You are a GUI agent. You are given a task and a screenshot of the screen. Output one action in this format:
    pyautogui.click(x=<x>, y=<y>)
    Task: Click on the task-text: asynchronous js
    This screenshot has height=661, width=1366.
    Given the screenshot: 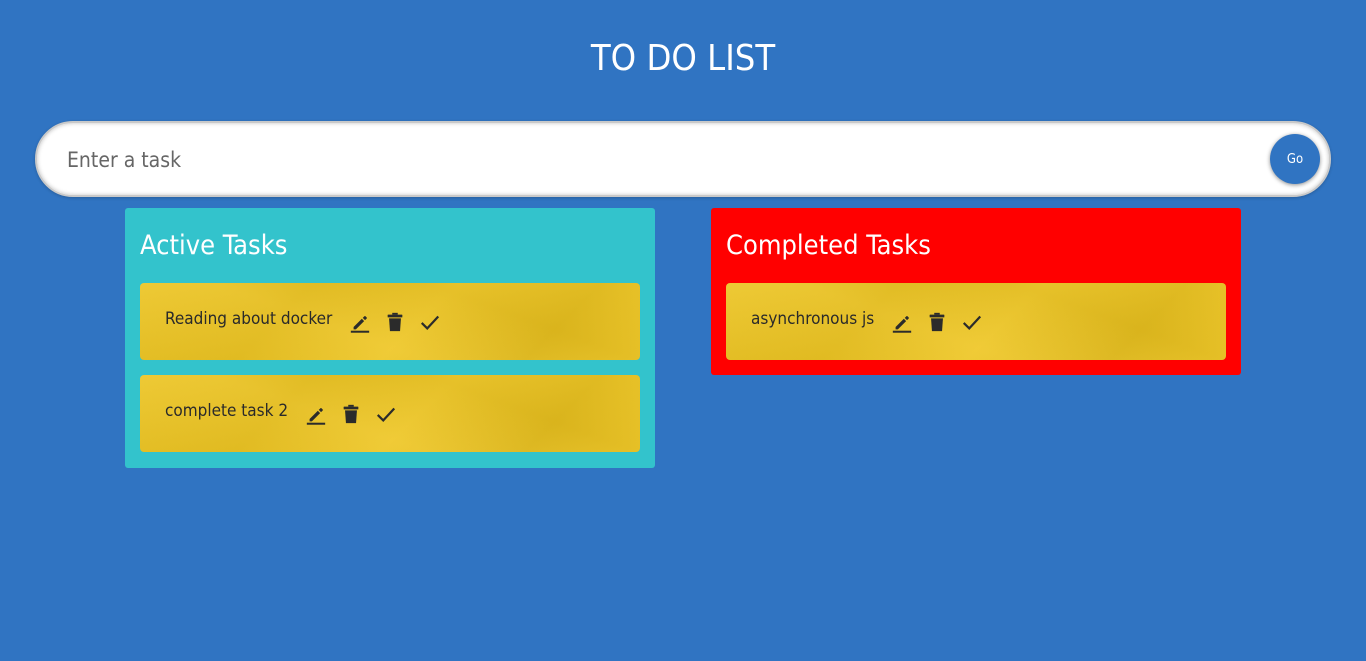 What is the action you would take?
    pyautogui.click(x=813, y=318)
    